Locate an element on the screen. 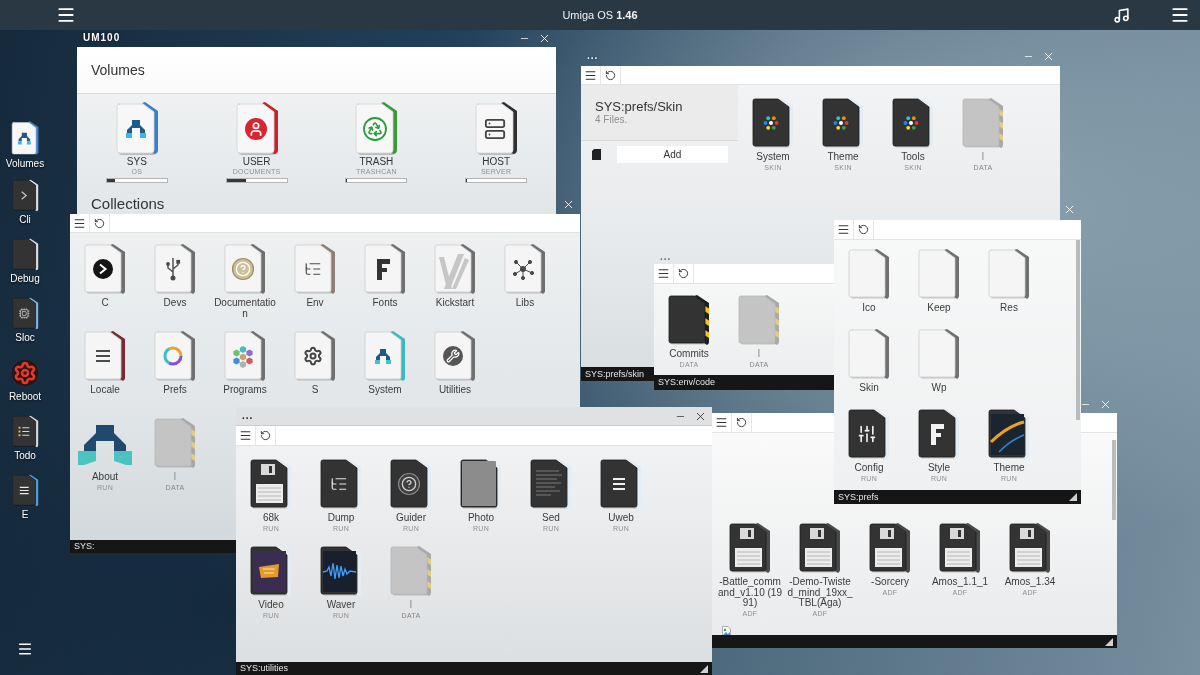 This screenshot has width=1200, height=675. gear-document-icon is located at coordinates (315, 356).